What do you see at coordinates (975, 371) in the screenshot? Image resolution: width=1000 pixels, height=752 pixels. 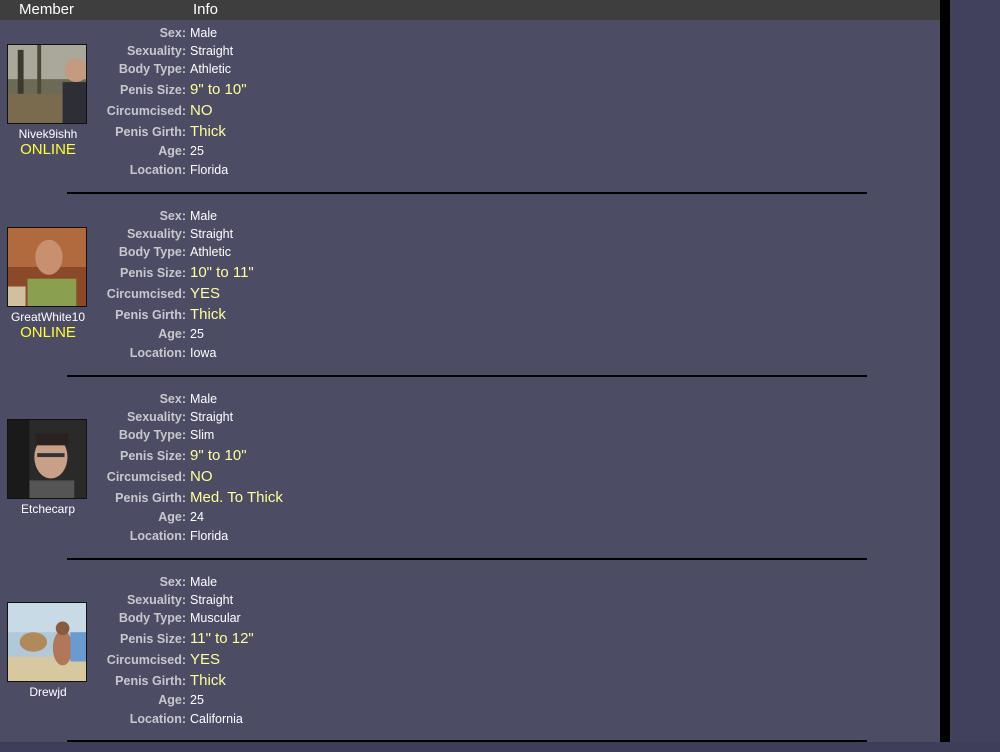 I see `right-panel` at bounding box center [975, 371].